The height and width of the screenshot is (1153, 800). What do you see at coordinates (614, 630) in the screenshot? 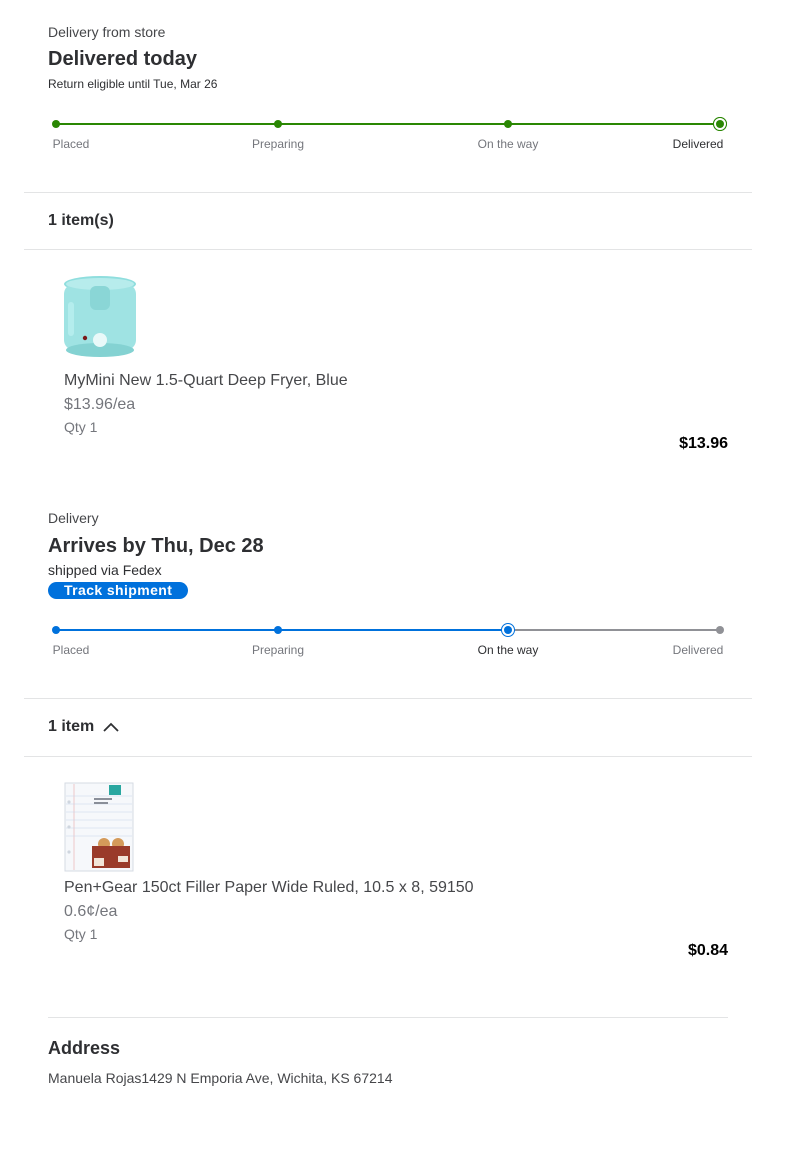
I see `progress-track-pending` at bounding box center [614, 630].